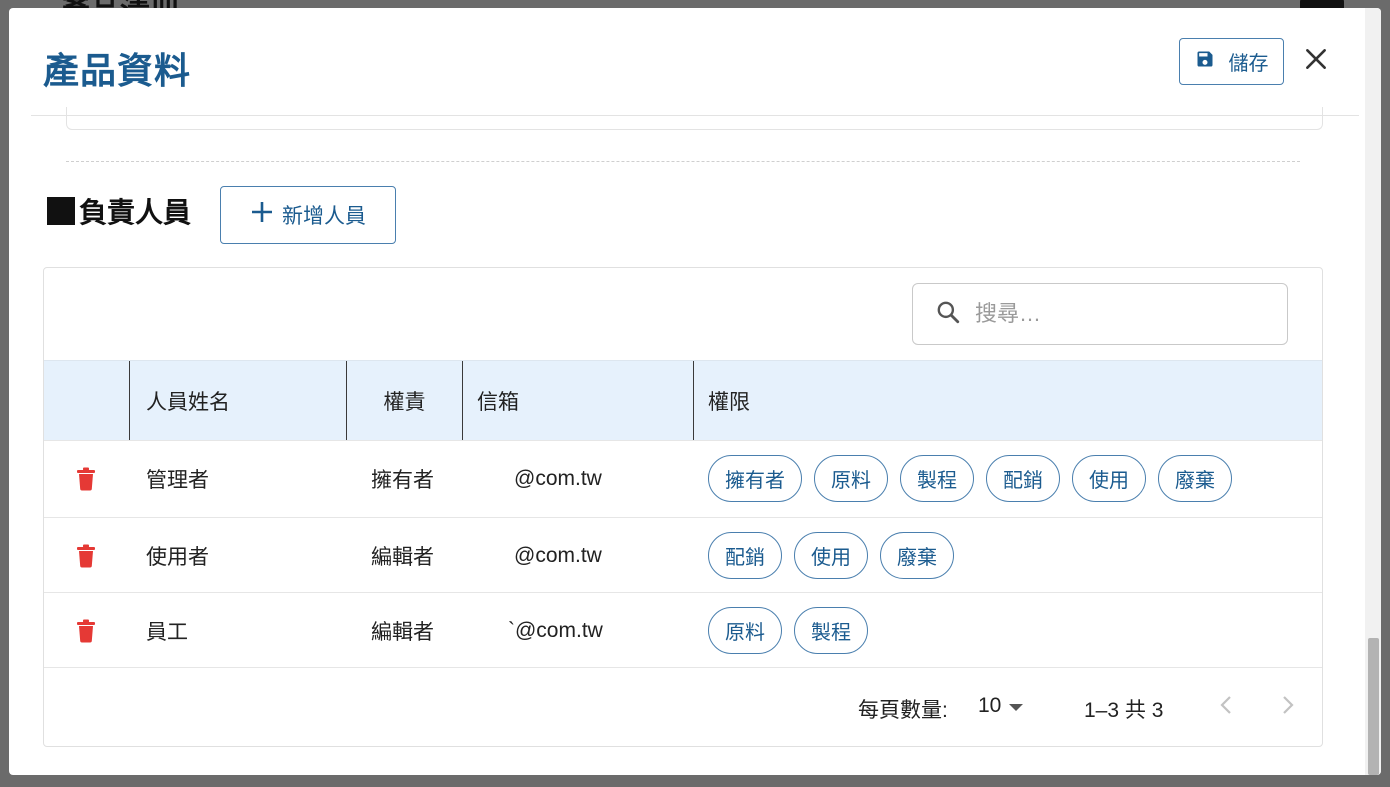 The height and width of the screenshot is (787, 1390). What do you see at coordinates (903, 710) in the screenshot?
I see `rows-per-page-label: 每頁數量:` at bounding box center [903, 710].